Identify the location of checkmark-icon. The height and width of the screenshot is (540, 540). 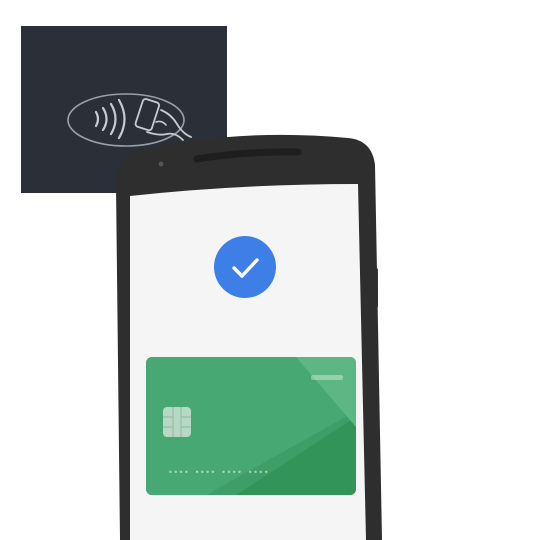
(245, 268).